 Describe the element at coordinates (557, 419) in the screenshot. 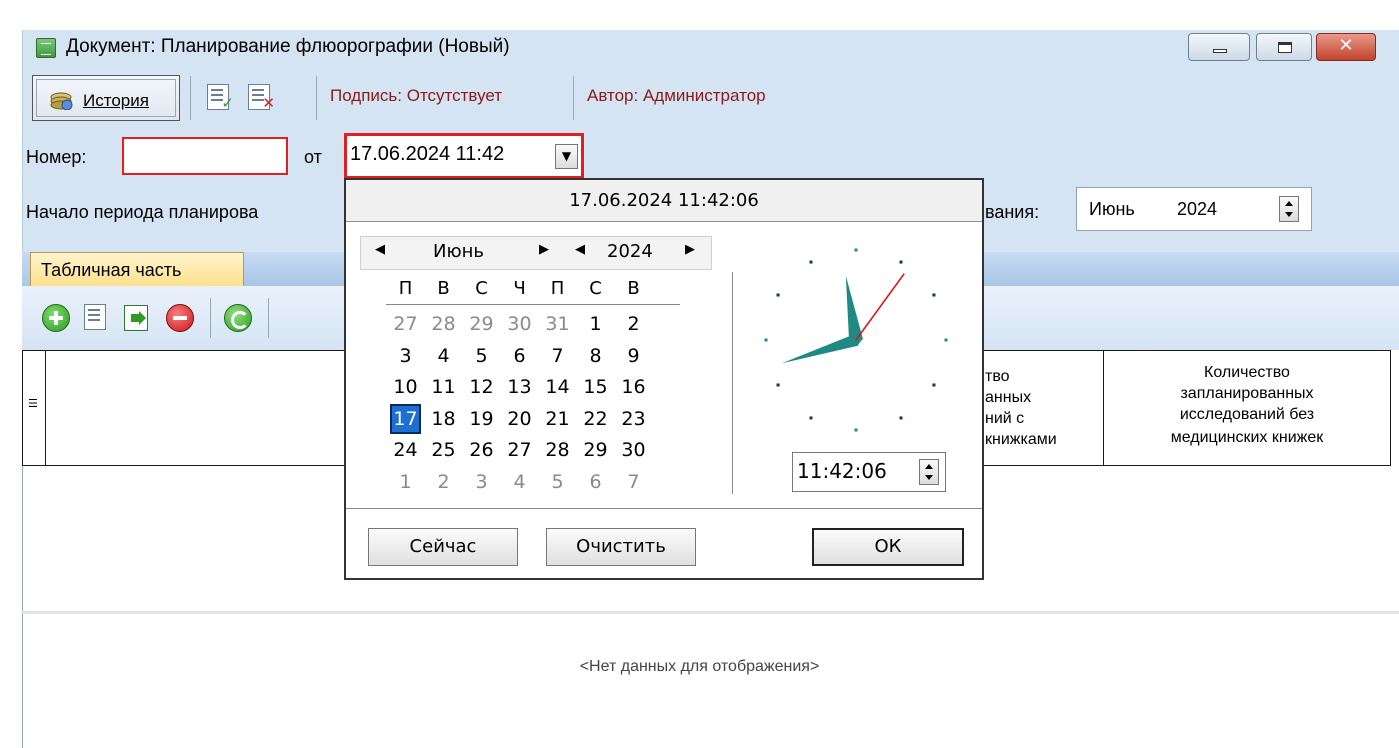

I see `calendar-day: 21` at that location.